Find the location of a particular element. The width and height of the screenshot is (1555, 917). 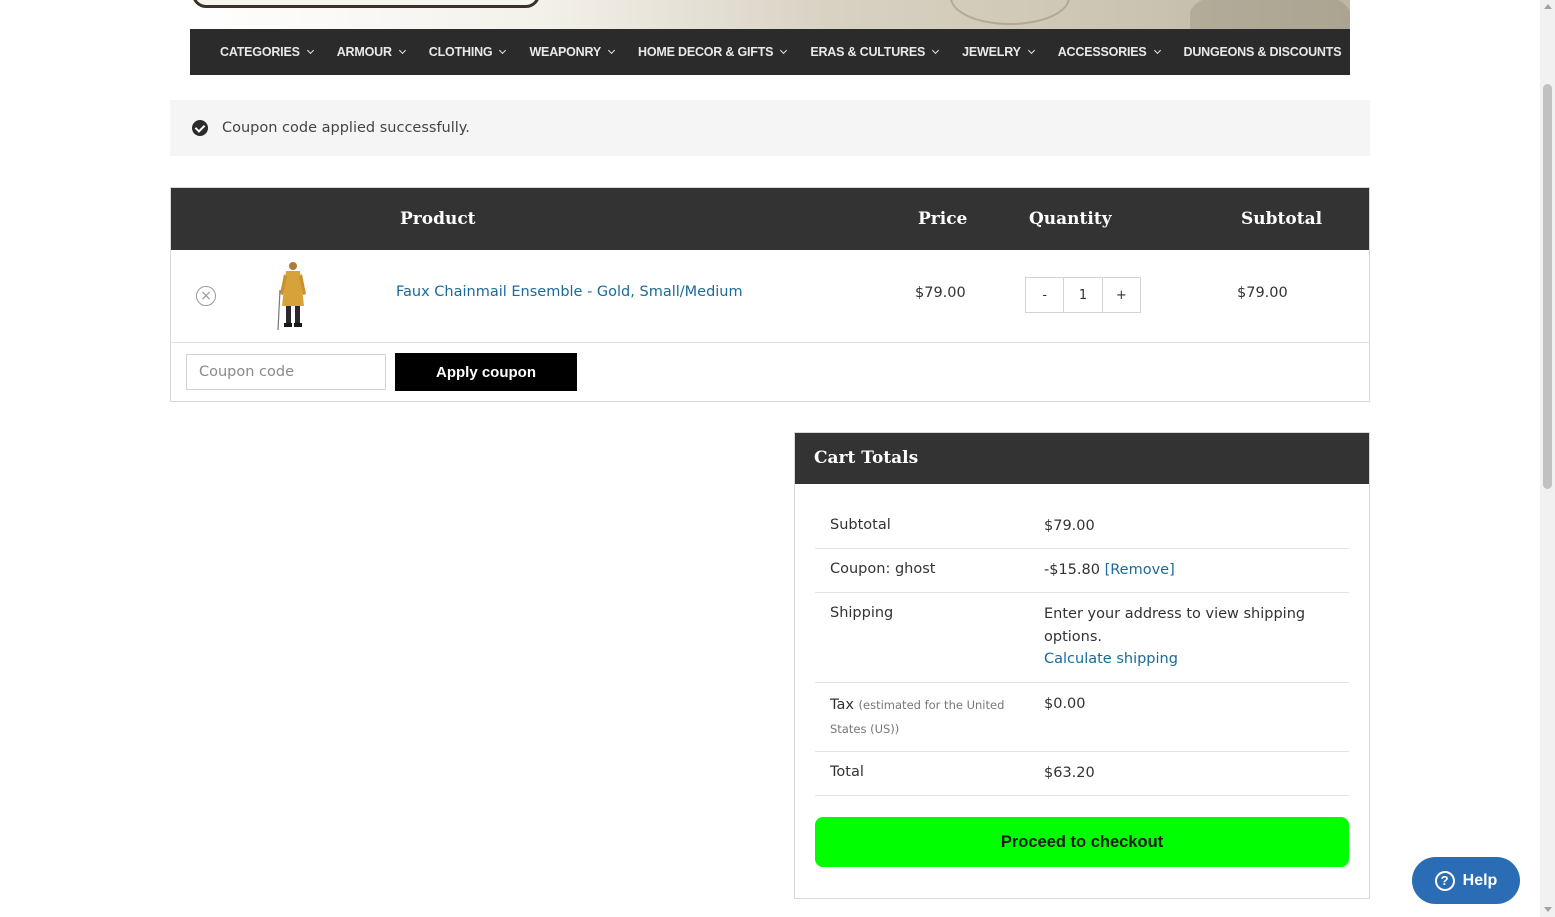

subtotal-value: $79.00 is located at coordinates (1069, 526).